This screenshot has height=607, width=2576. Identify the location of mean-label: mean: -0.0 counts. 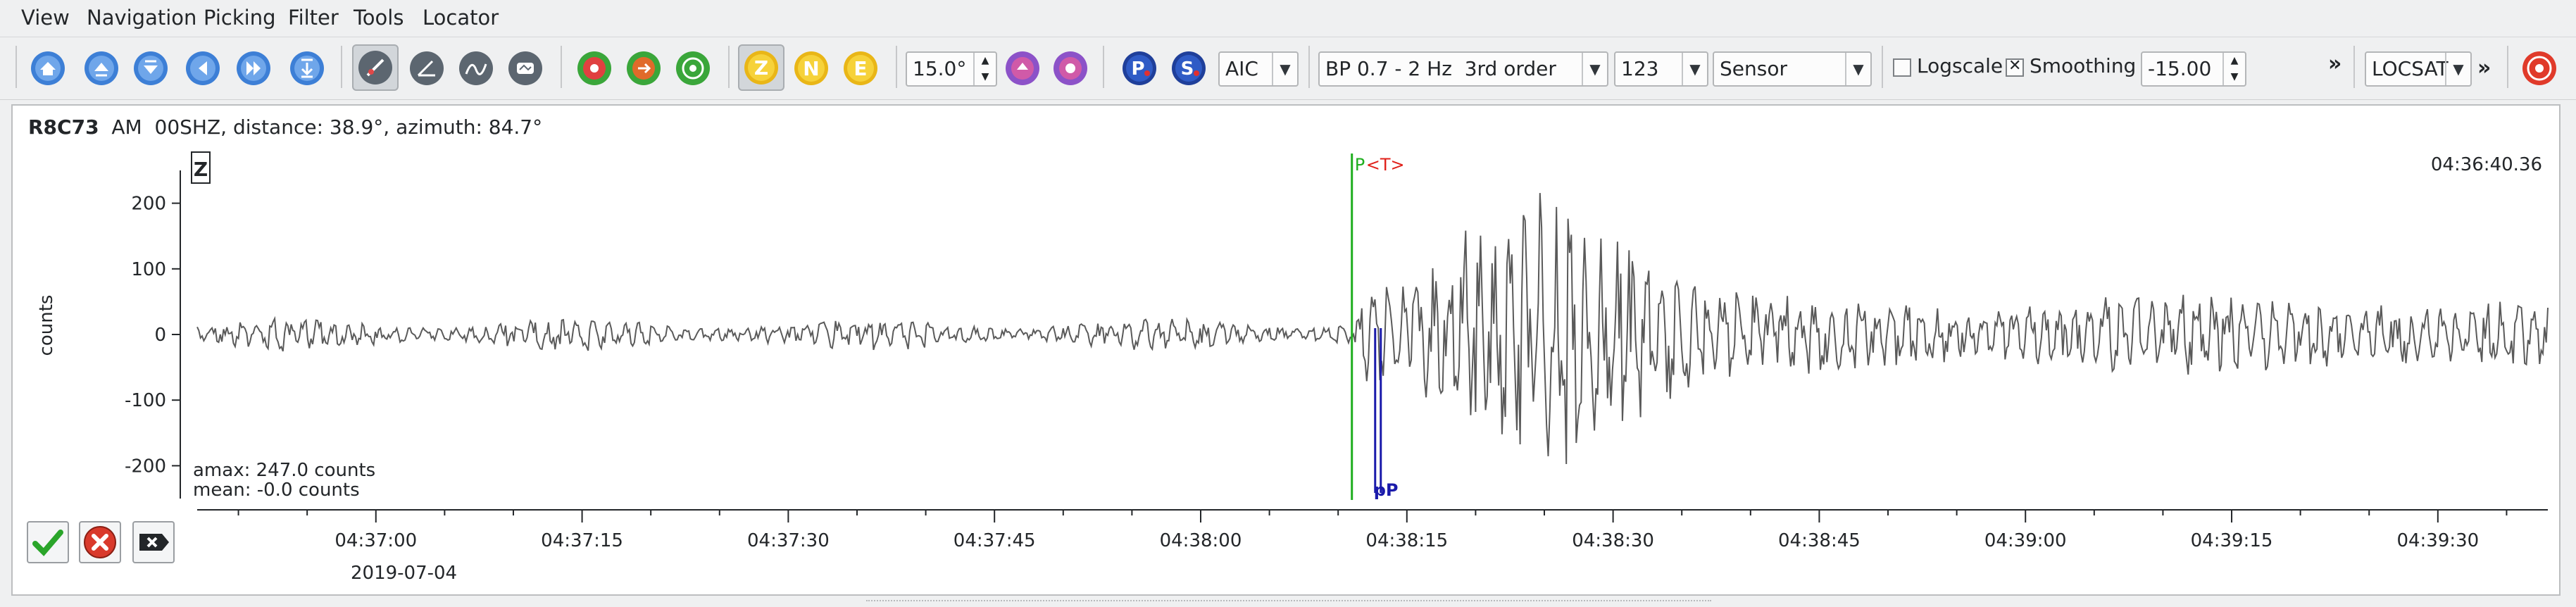
(276, 490).